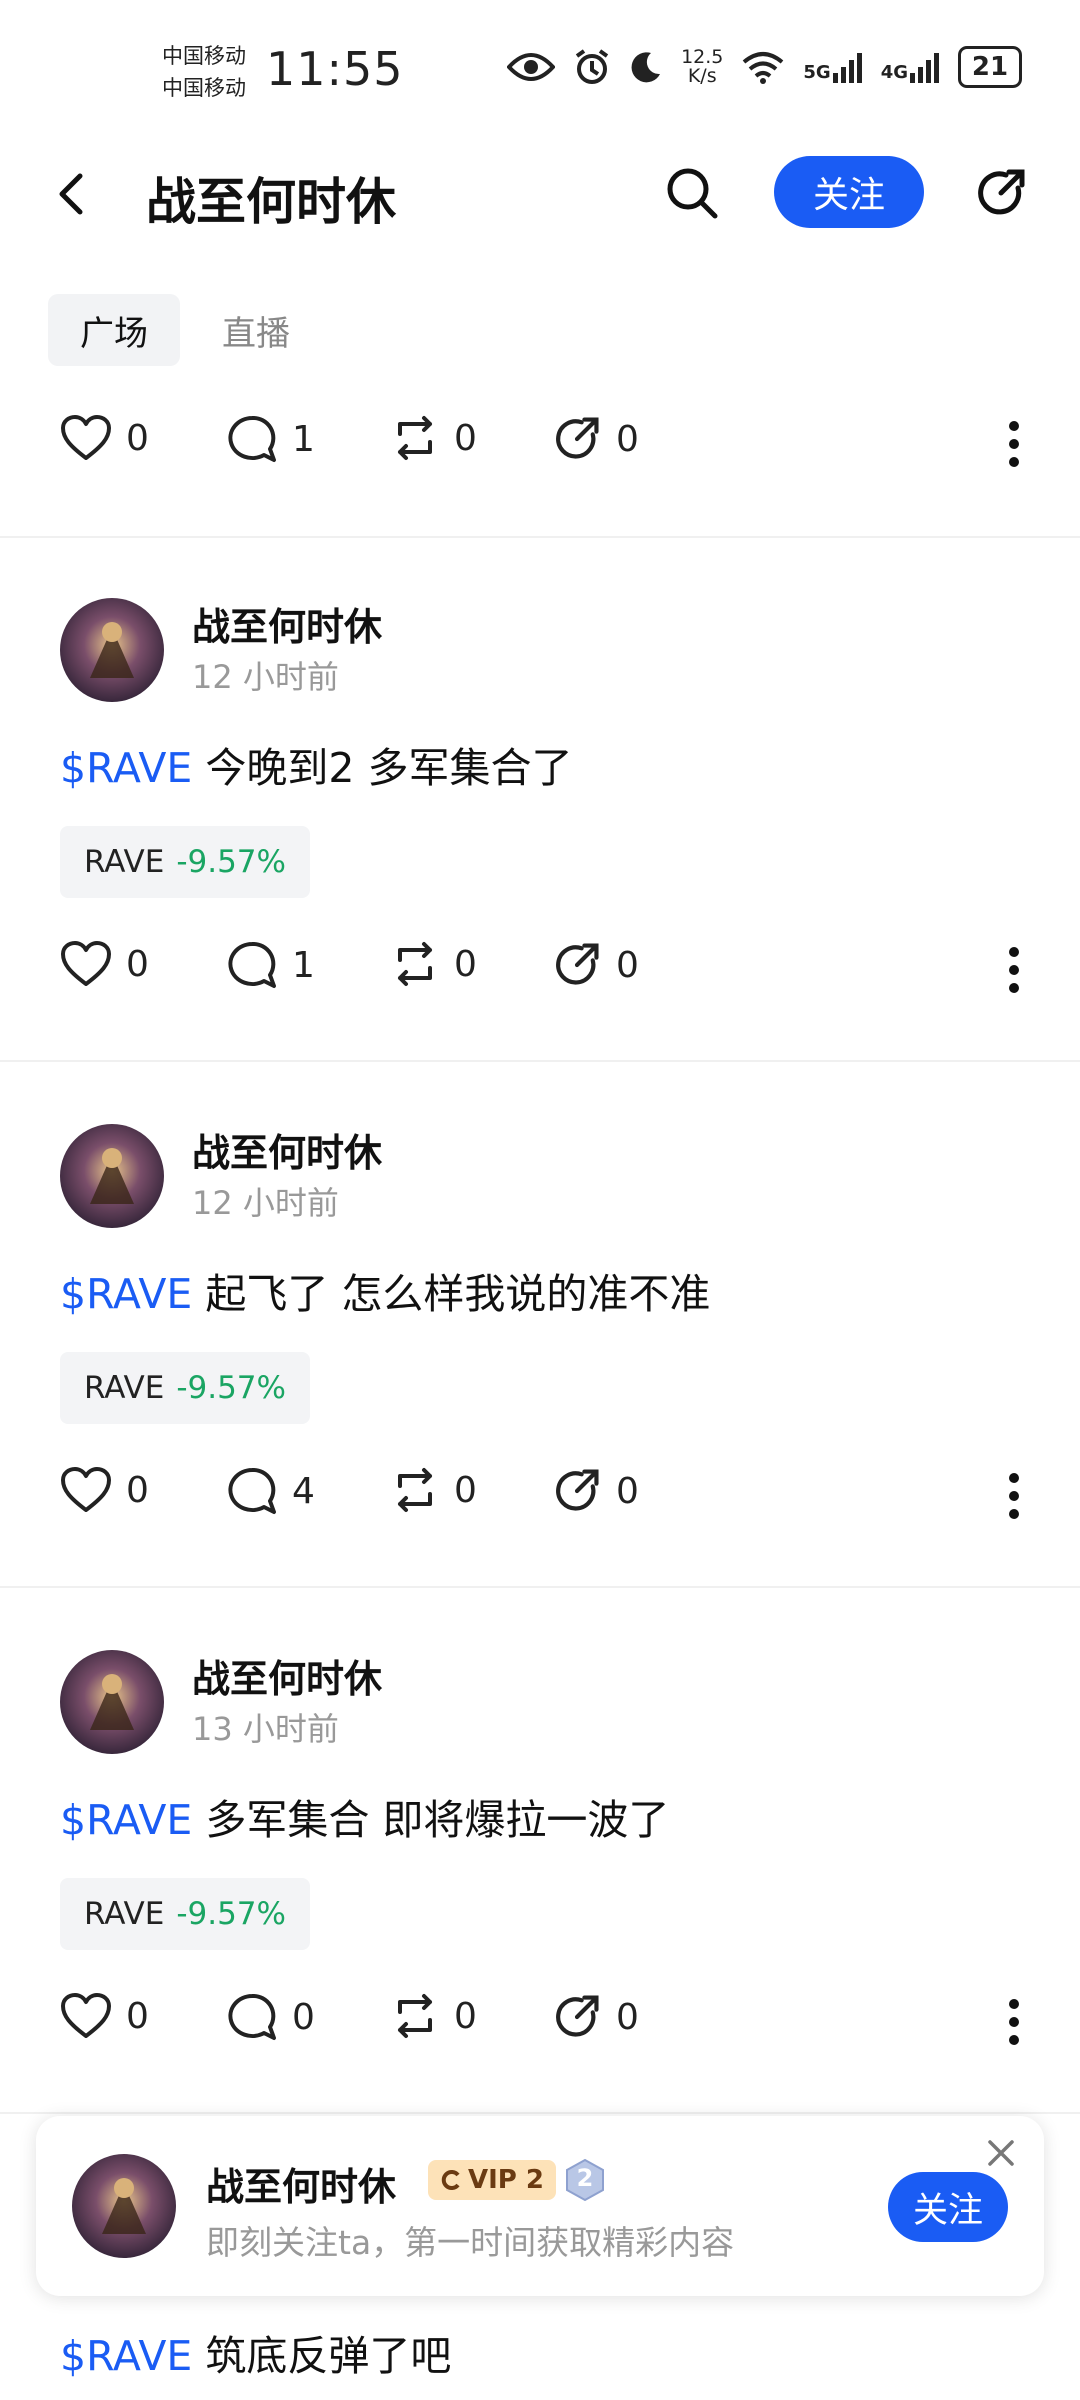  Describe the element at coordinates (506, 2180) in the screenshot. I see `vip-label: VIP 2` at that location.